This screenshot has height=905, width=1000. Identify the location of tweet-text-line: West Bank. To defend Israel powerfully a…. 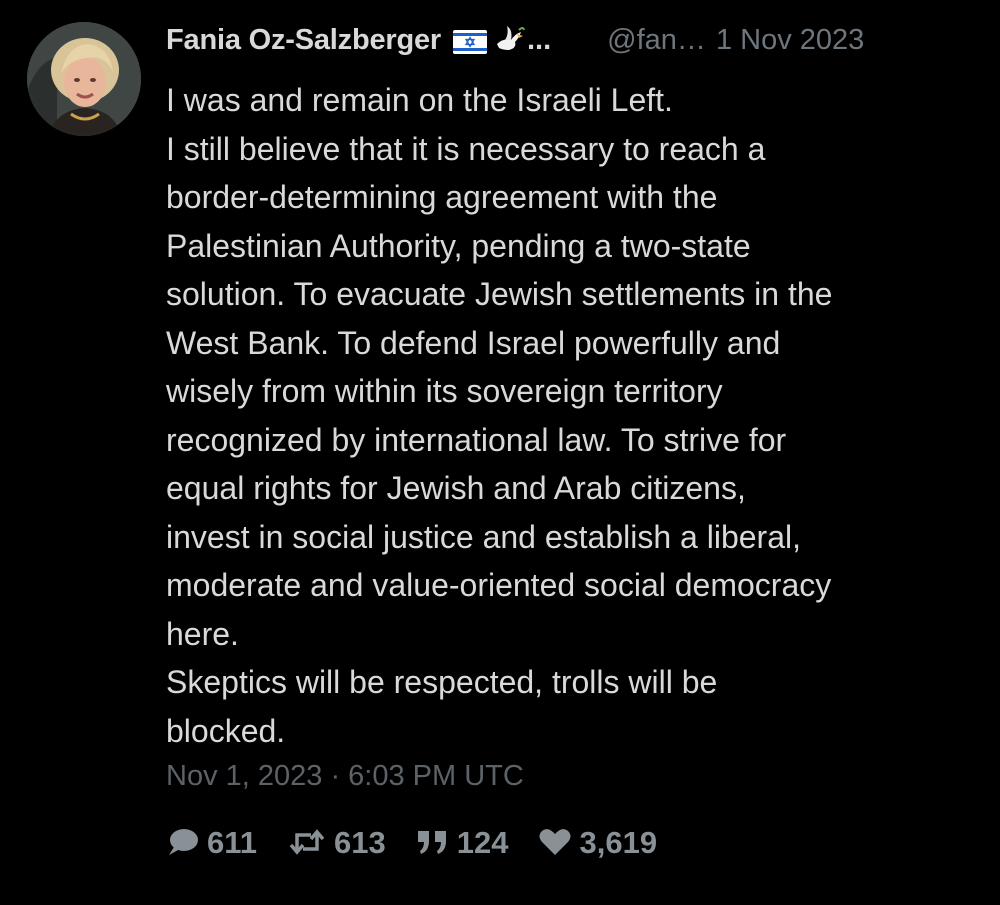
(473, 342).